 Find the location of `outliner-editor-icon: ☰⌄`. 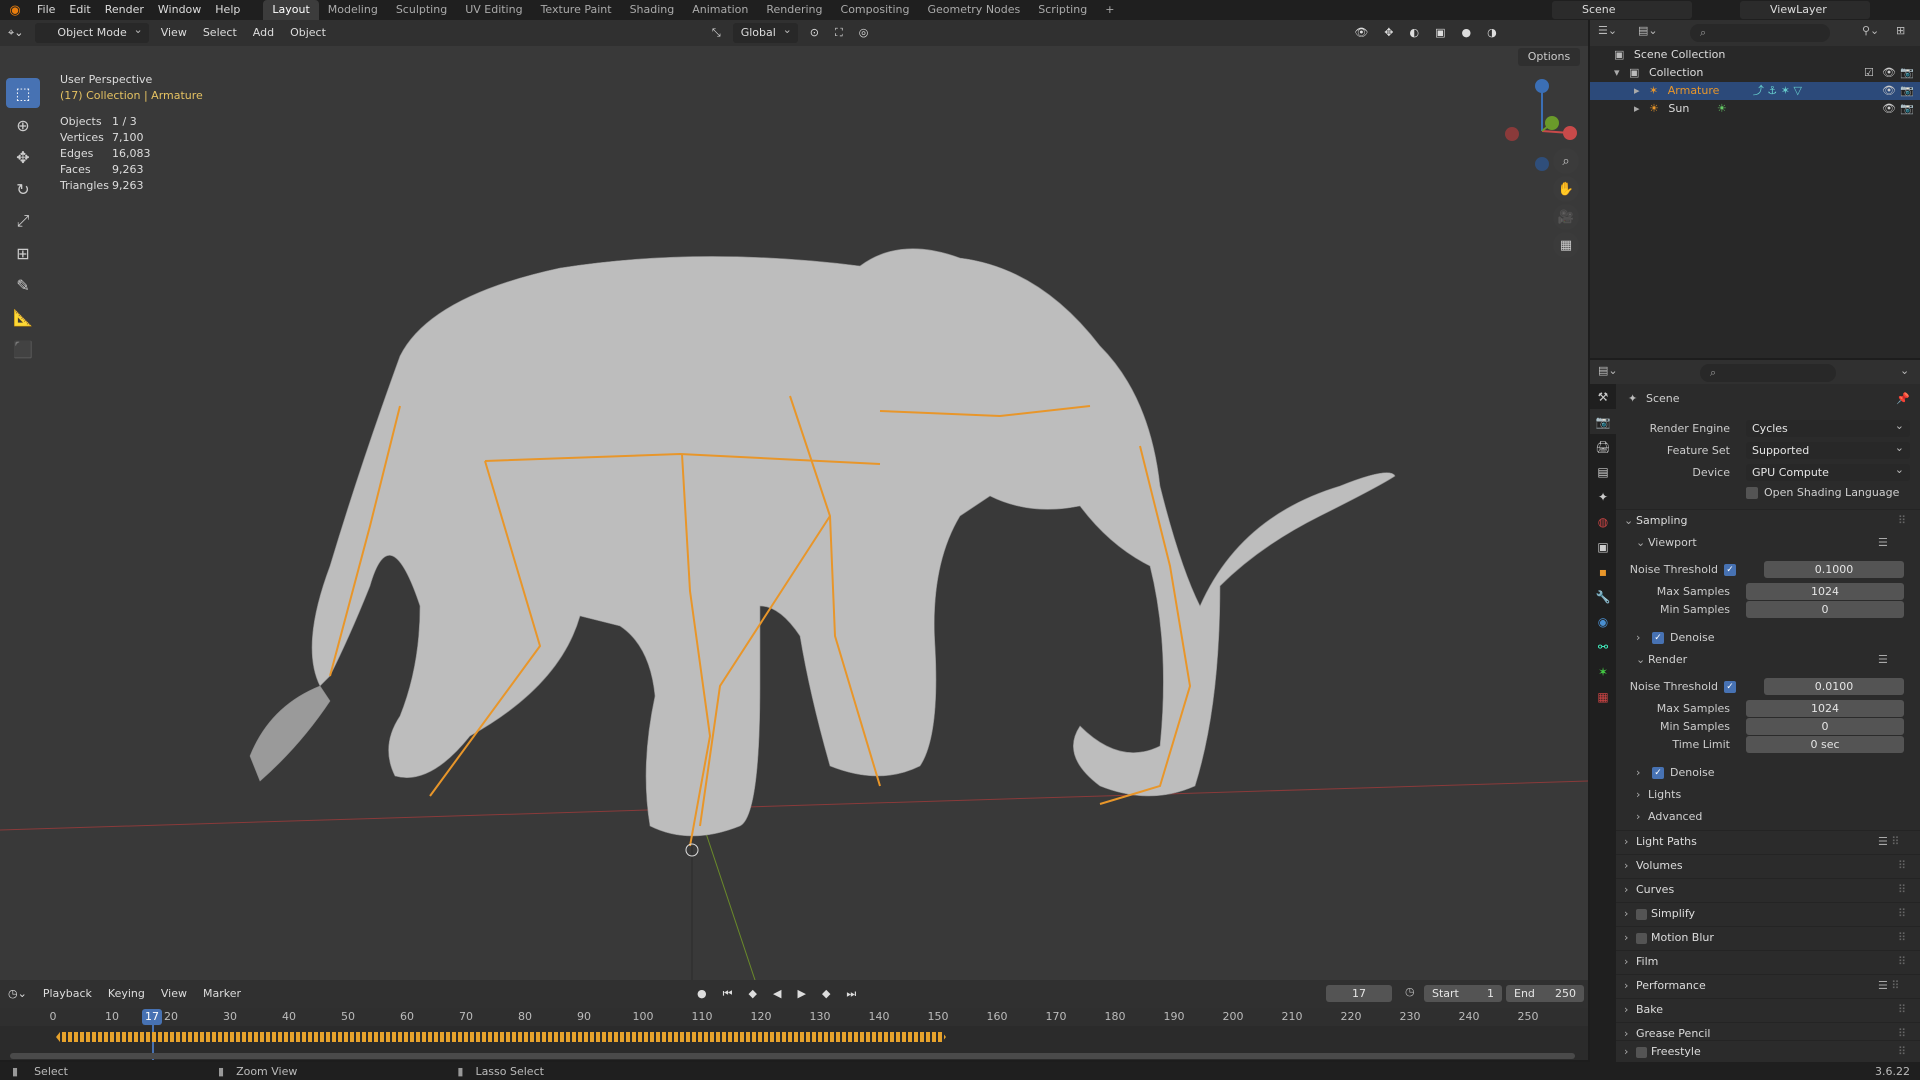

outliner-editor-icon: ☰⌄ is located at coordinates (1607, 30).